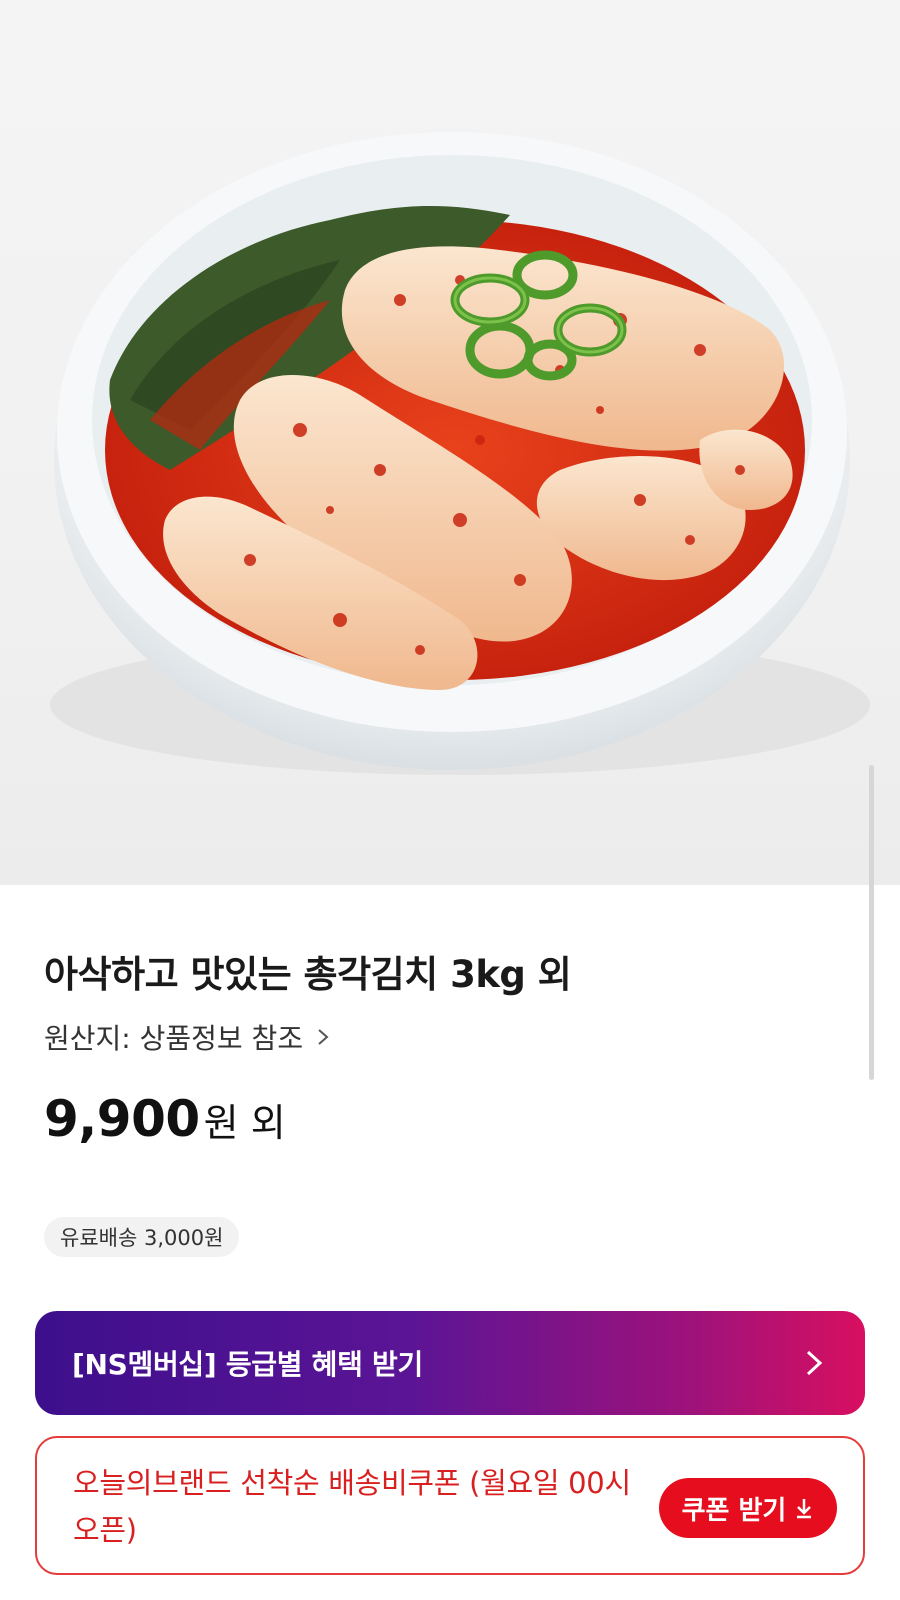 The image size is (900, 1600). I want to click on product-price: 9,900 원 외, so click(165, 1119).